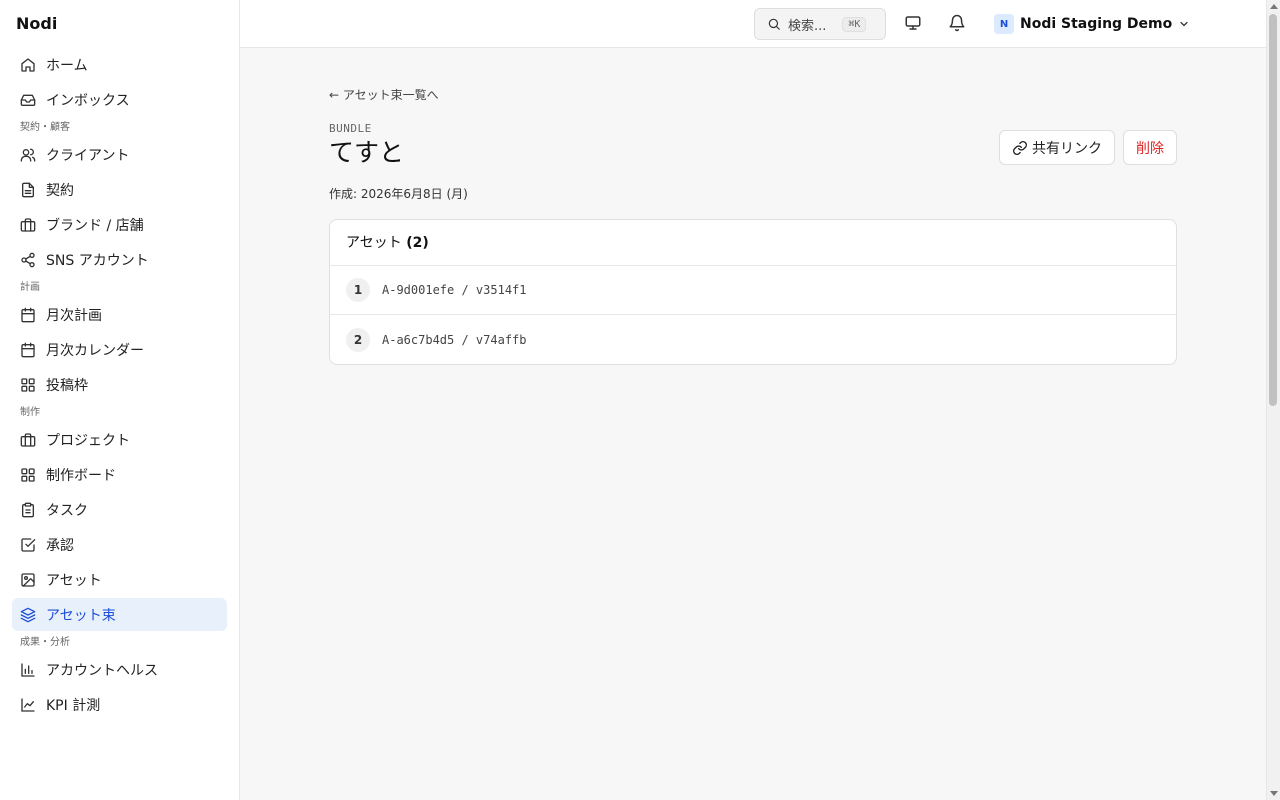 The height and width of the screenshot is (800, 1280). I want to click on workspace-badge: N, so click(1004, 24).